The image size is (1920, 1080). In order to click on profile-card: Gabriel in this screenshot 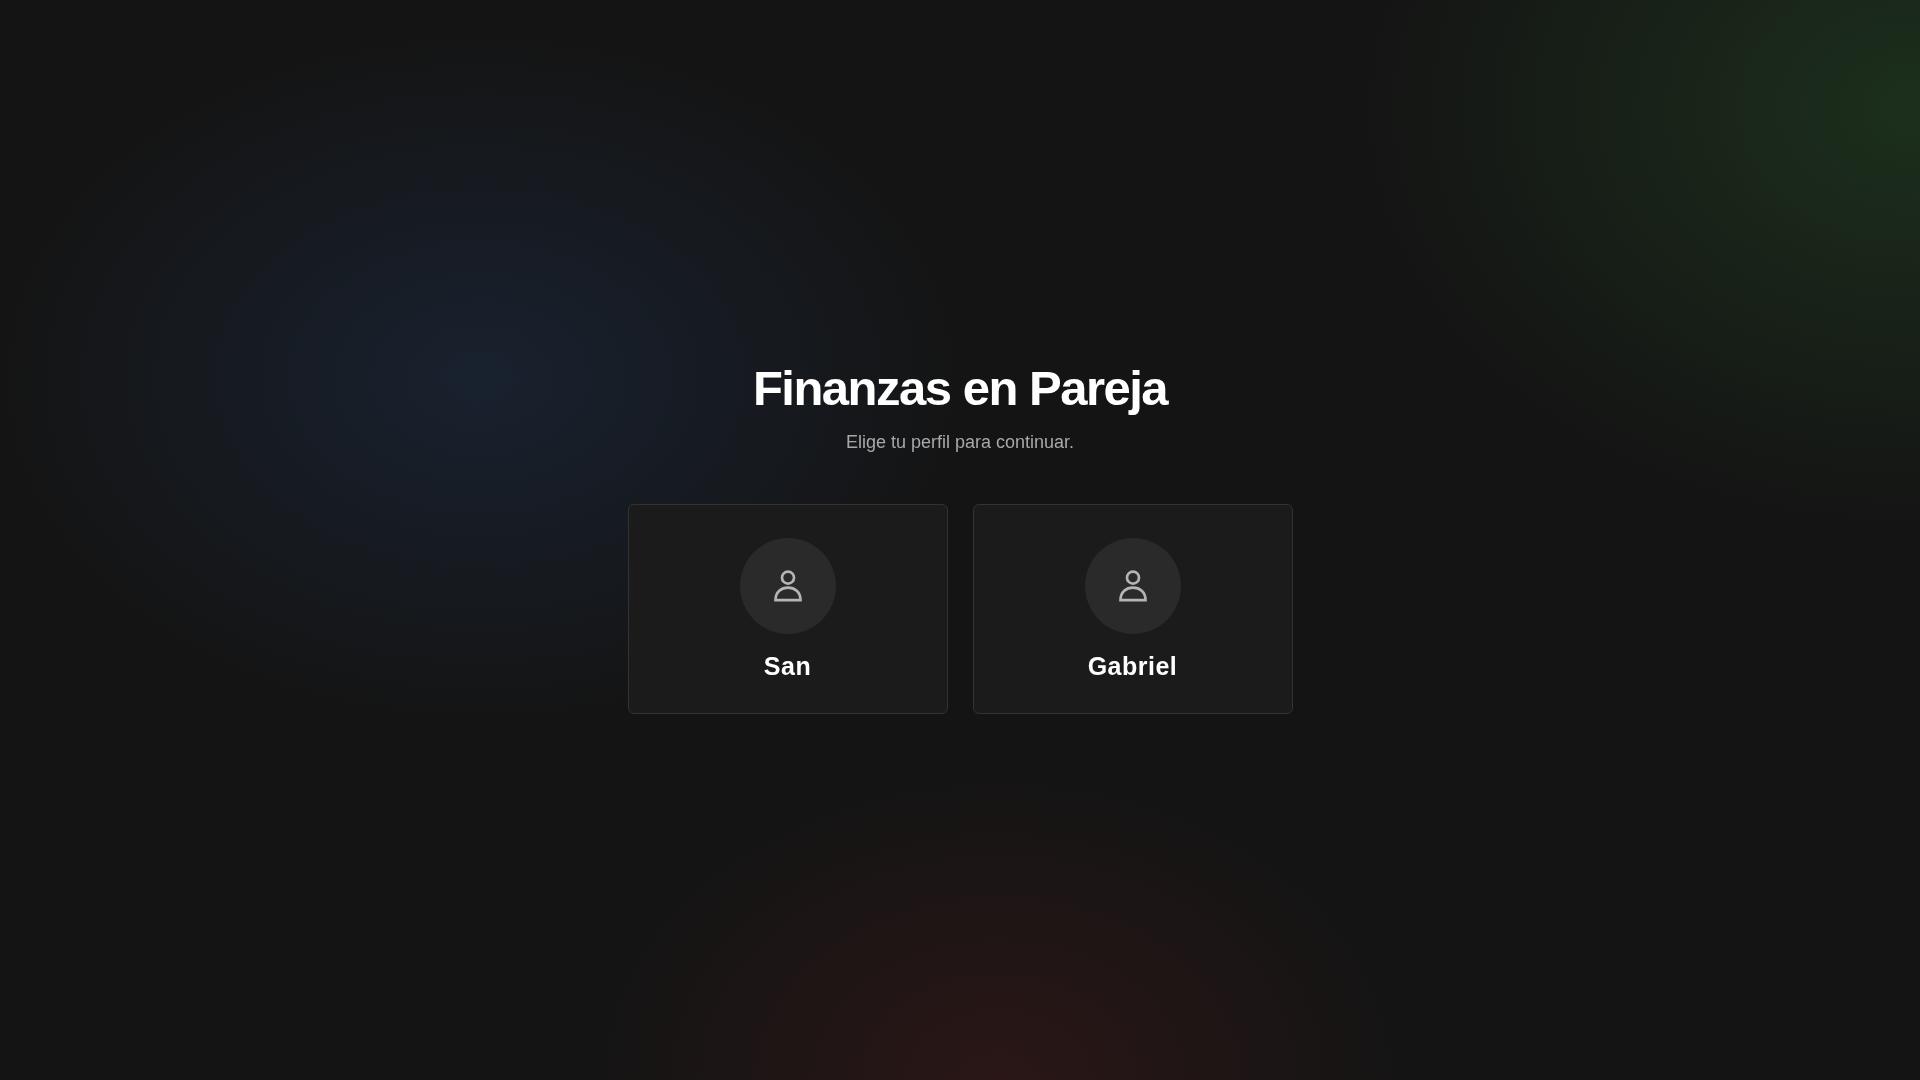, I will do `click(1132, 609)`.